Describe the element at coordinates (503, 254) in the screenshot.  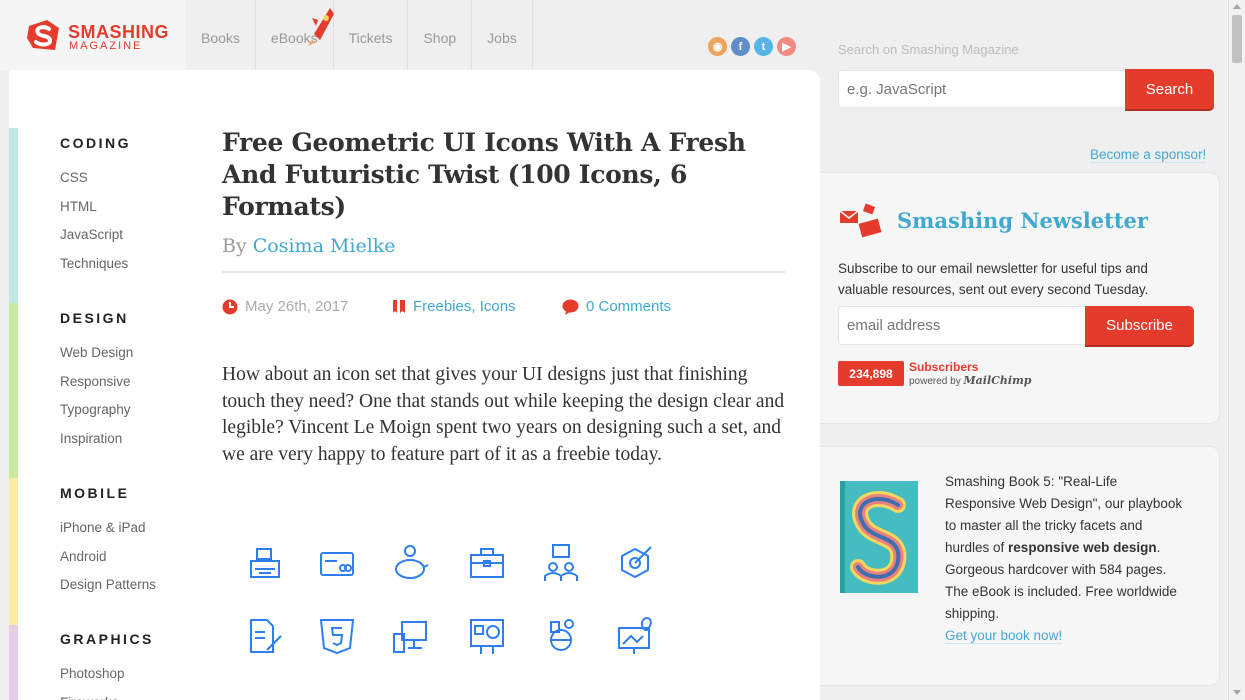
I see `byline: By Cosima Mielke` at that location.